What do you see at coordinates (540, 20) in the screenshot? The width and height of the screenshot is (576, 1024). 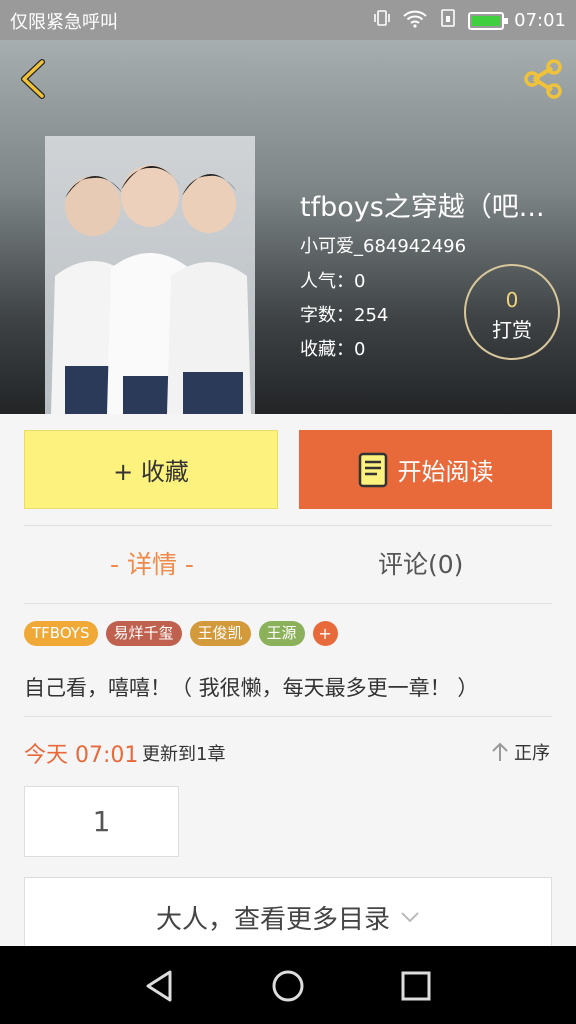 I see `clock-text: 07:01` at bounding box center [540, 20].